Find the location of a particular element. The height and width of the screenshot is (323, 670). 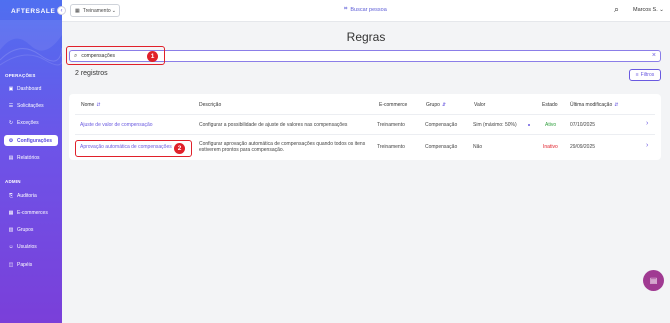

page-title: Regras is located at coordinates (366, 37).